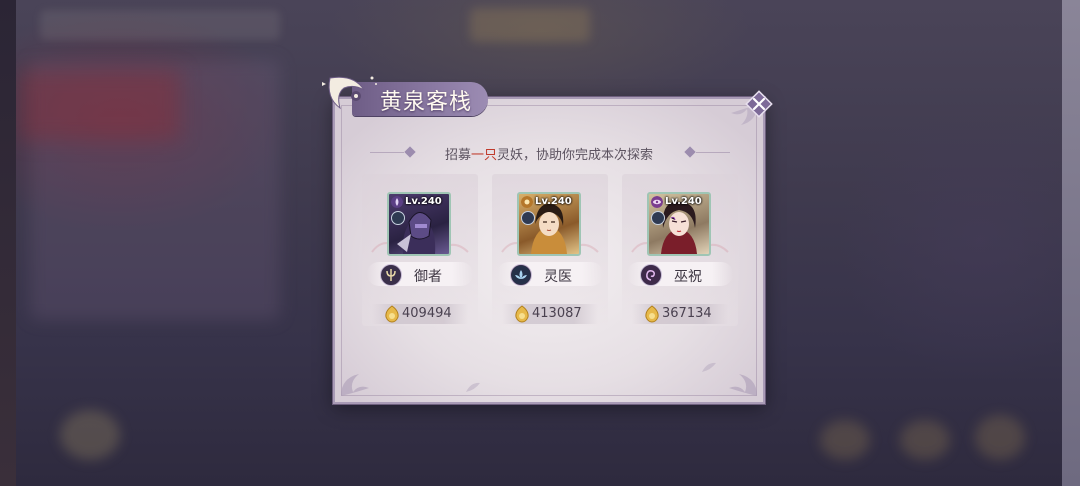  Describe the element at coordinates (483, 155) in the screenshot. I see `subtitle-highlight: 一只` at that location.